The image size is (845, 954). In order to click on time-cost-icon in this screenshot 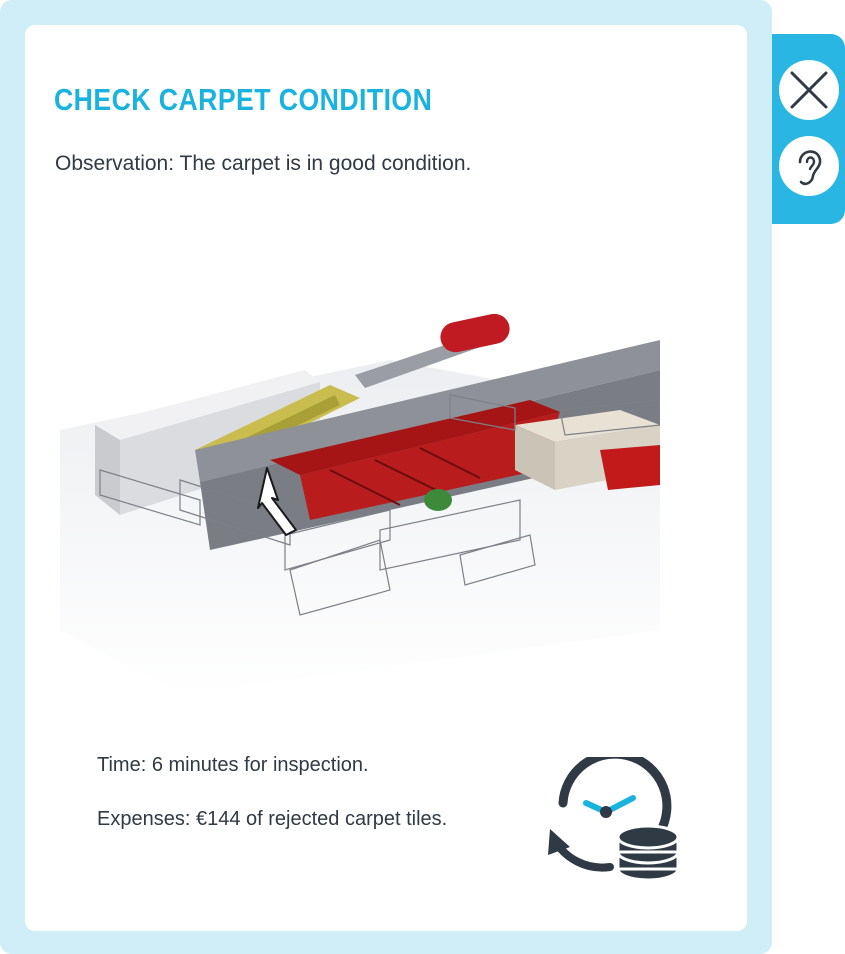, I will do `click(614, 819)`.